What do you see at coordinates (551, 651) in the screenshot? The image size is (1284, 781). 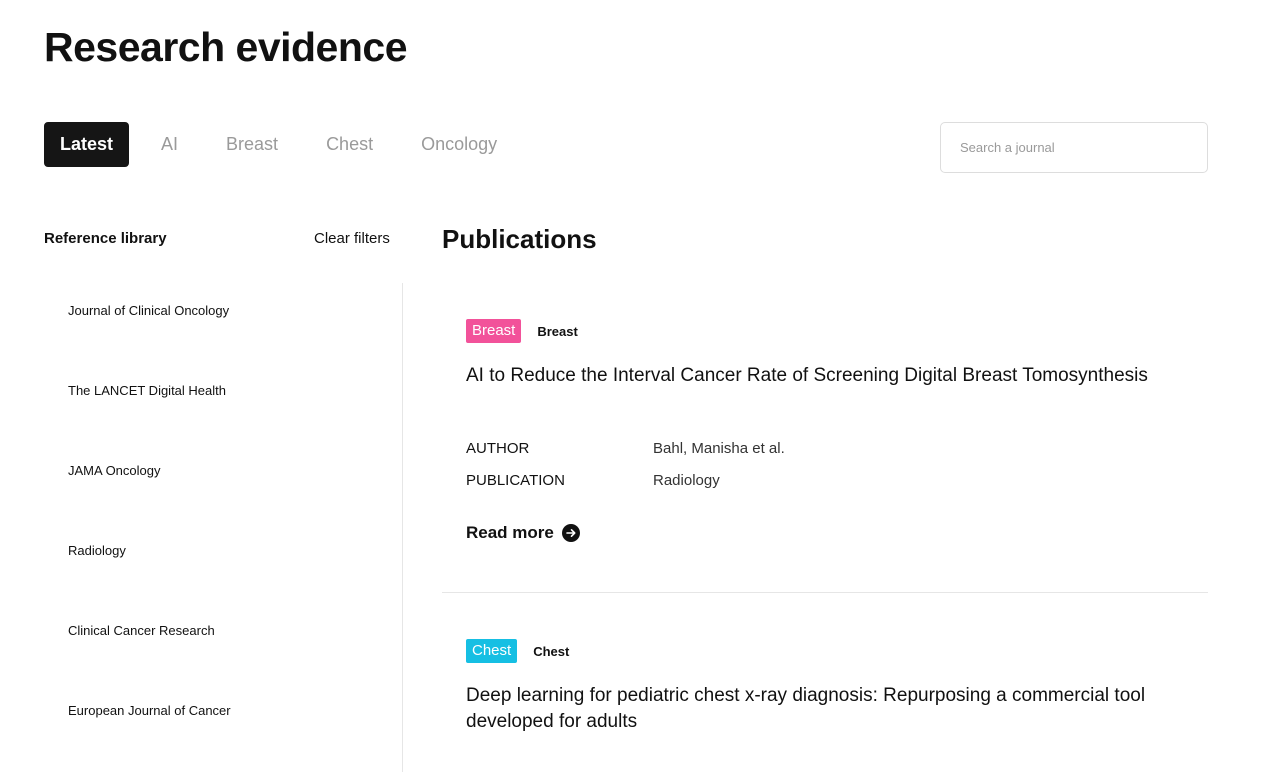 I see `category-label: Chest` at bounding box center [551, 651].